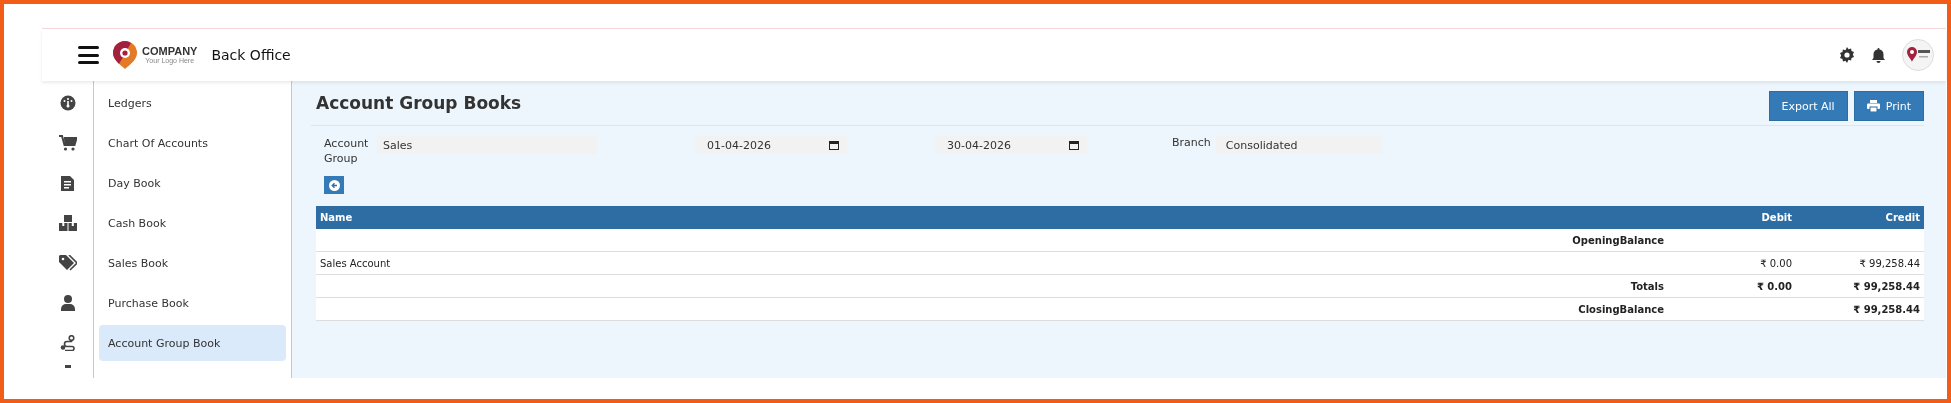 The width and height of the screenshot is (1951, 403). Describe the element at coordinates (192, 143) in the screenshot. I see `sidebar-item: Chart Of Accounts` at that location.